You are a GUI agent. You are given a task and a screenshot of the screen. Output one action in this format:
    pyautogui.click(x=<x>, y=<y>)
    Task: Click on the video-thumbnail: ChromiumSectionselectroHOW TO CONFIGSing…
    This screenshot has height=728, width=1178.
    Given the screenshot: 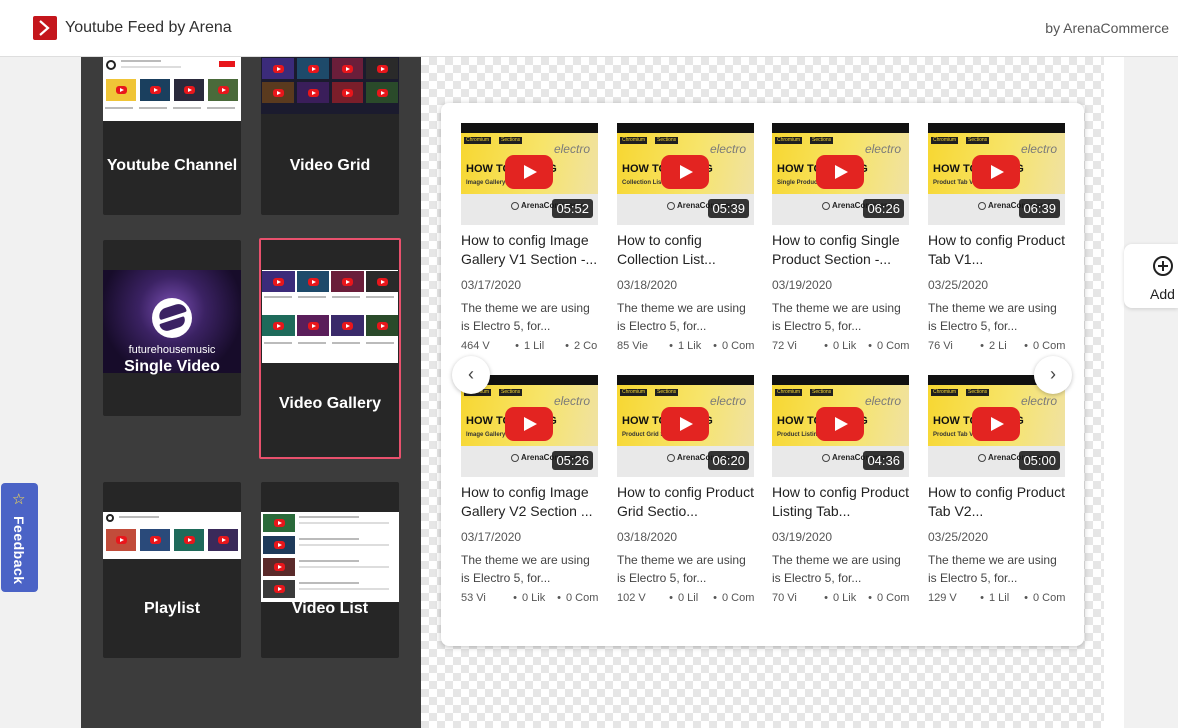 What is the action you would take?
    pyautogui.click(x=840, y=174)
    